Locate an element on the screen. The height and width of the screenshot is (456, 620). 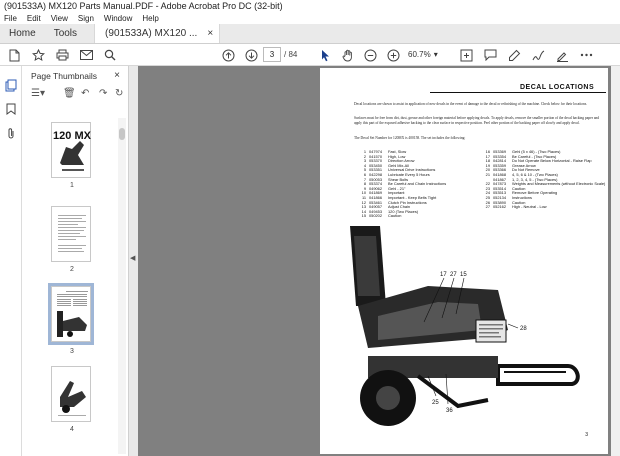
decal-row: 15 050202 Caution is located at coordinates (401, 216).